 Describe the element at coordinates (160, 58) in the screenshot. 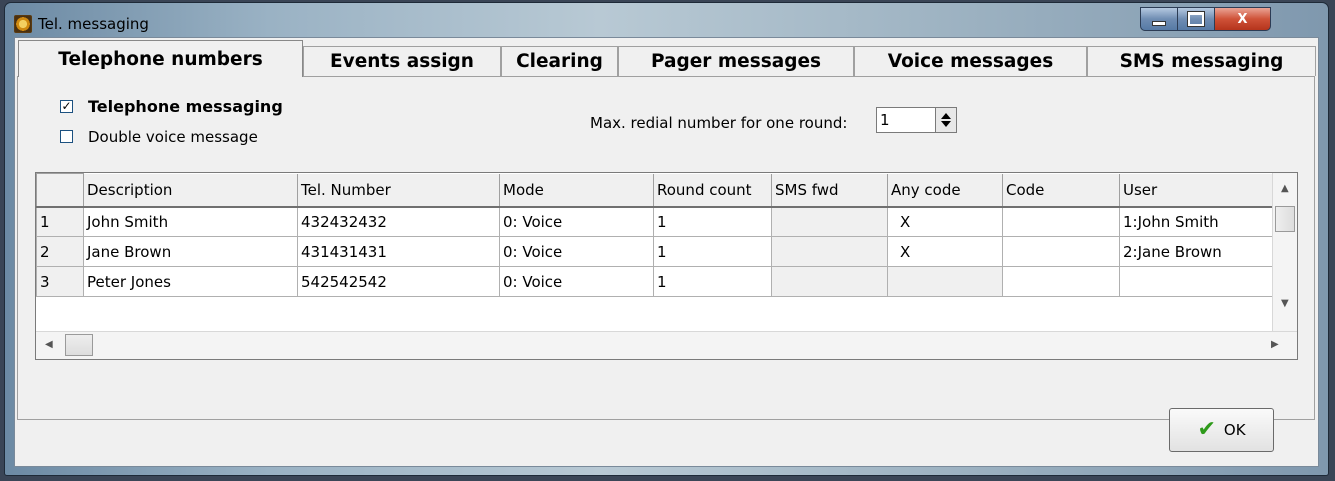

I see `tab-telephone-numbers: Telephone numbers` at that location.